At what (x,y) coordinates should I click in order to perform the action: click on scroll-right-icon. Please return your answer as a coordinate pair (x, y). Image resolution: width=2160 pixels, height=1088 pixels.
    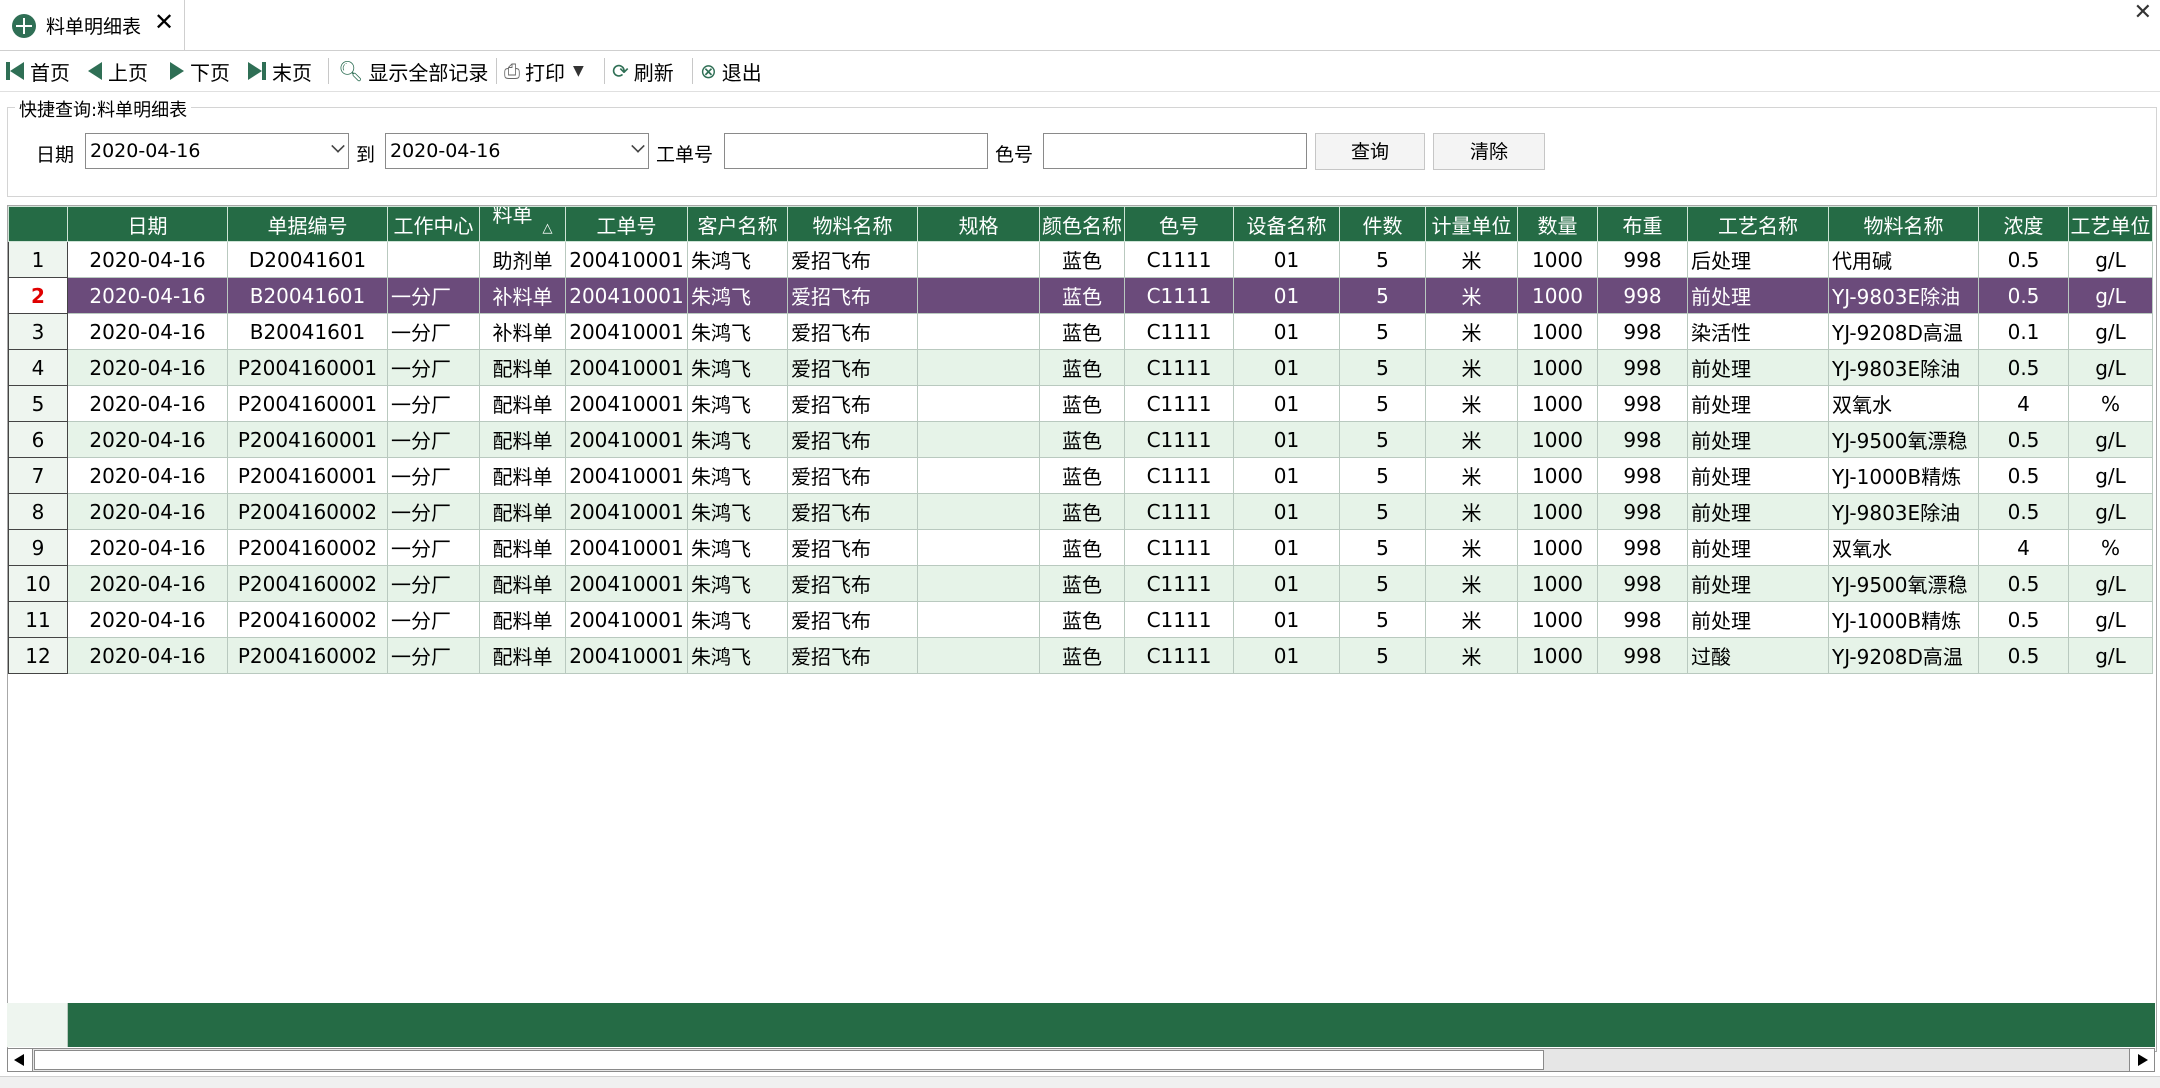
    Looking at the image, I should click on (2141, 1060).